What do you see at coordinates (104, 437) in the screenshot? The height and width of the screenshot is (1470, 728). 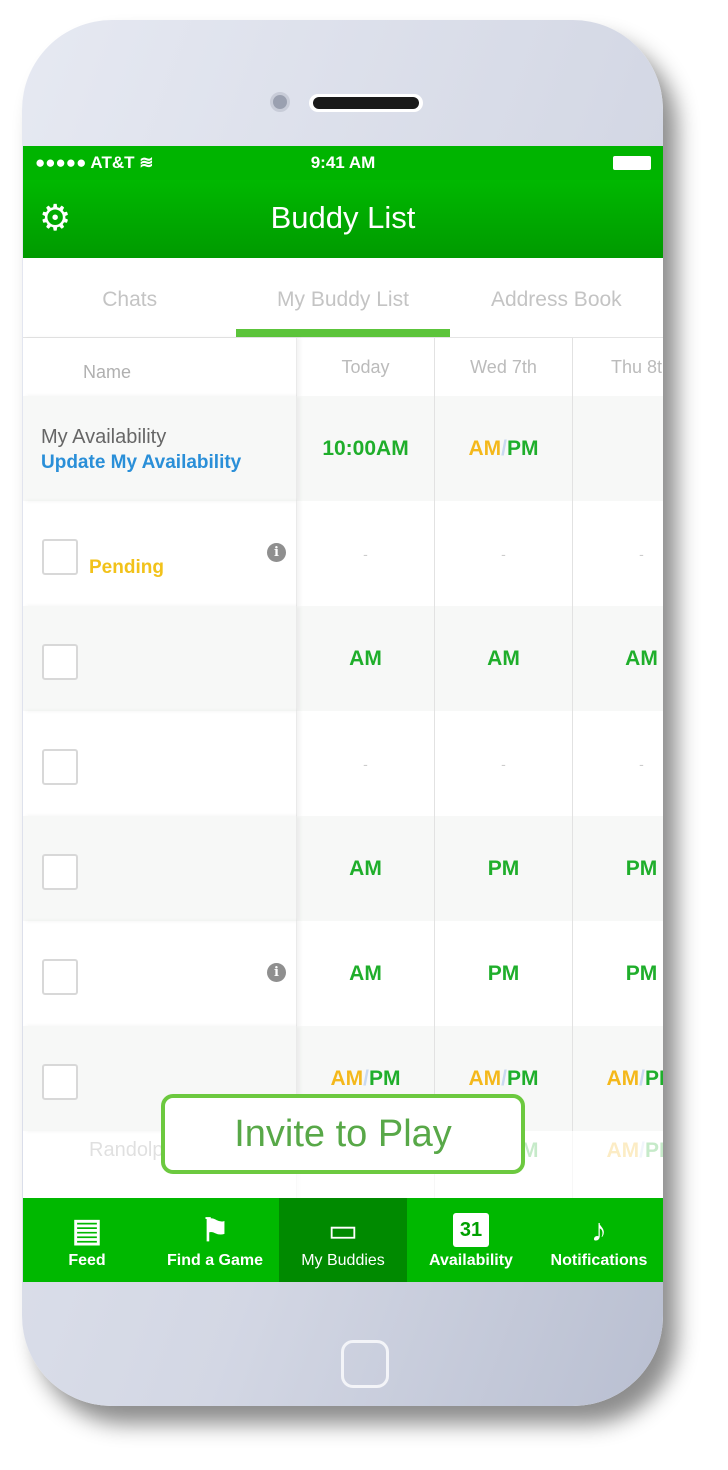 I see `my-availability-label: My Availability` at bounding box center [104, 437].